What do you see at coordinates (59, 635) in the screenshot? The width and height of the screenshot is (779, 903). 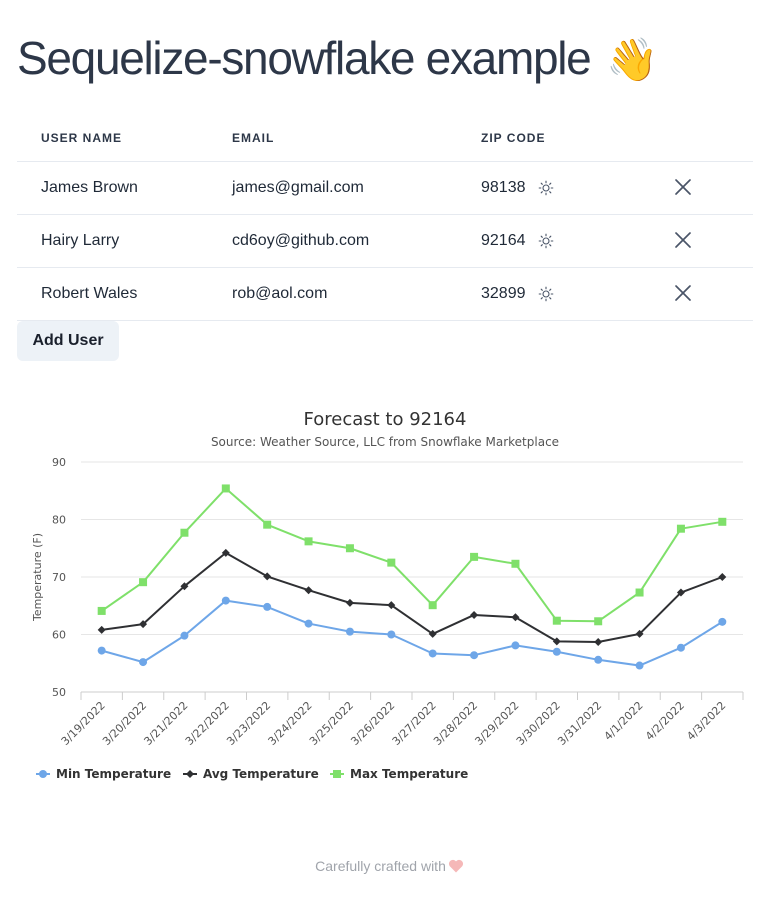 I see `y-tick-label: 60` at bounding box center [59, 635].